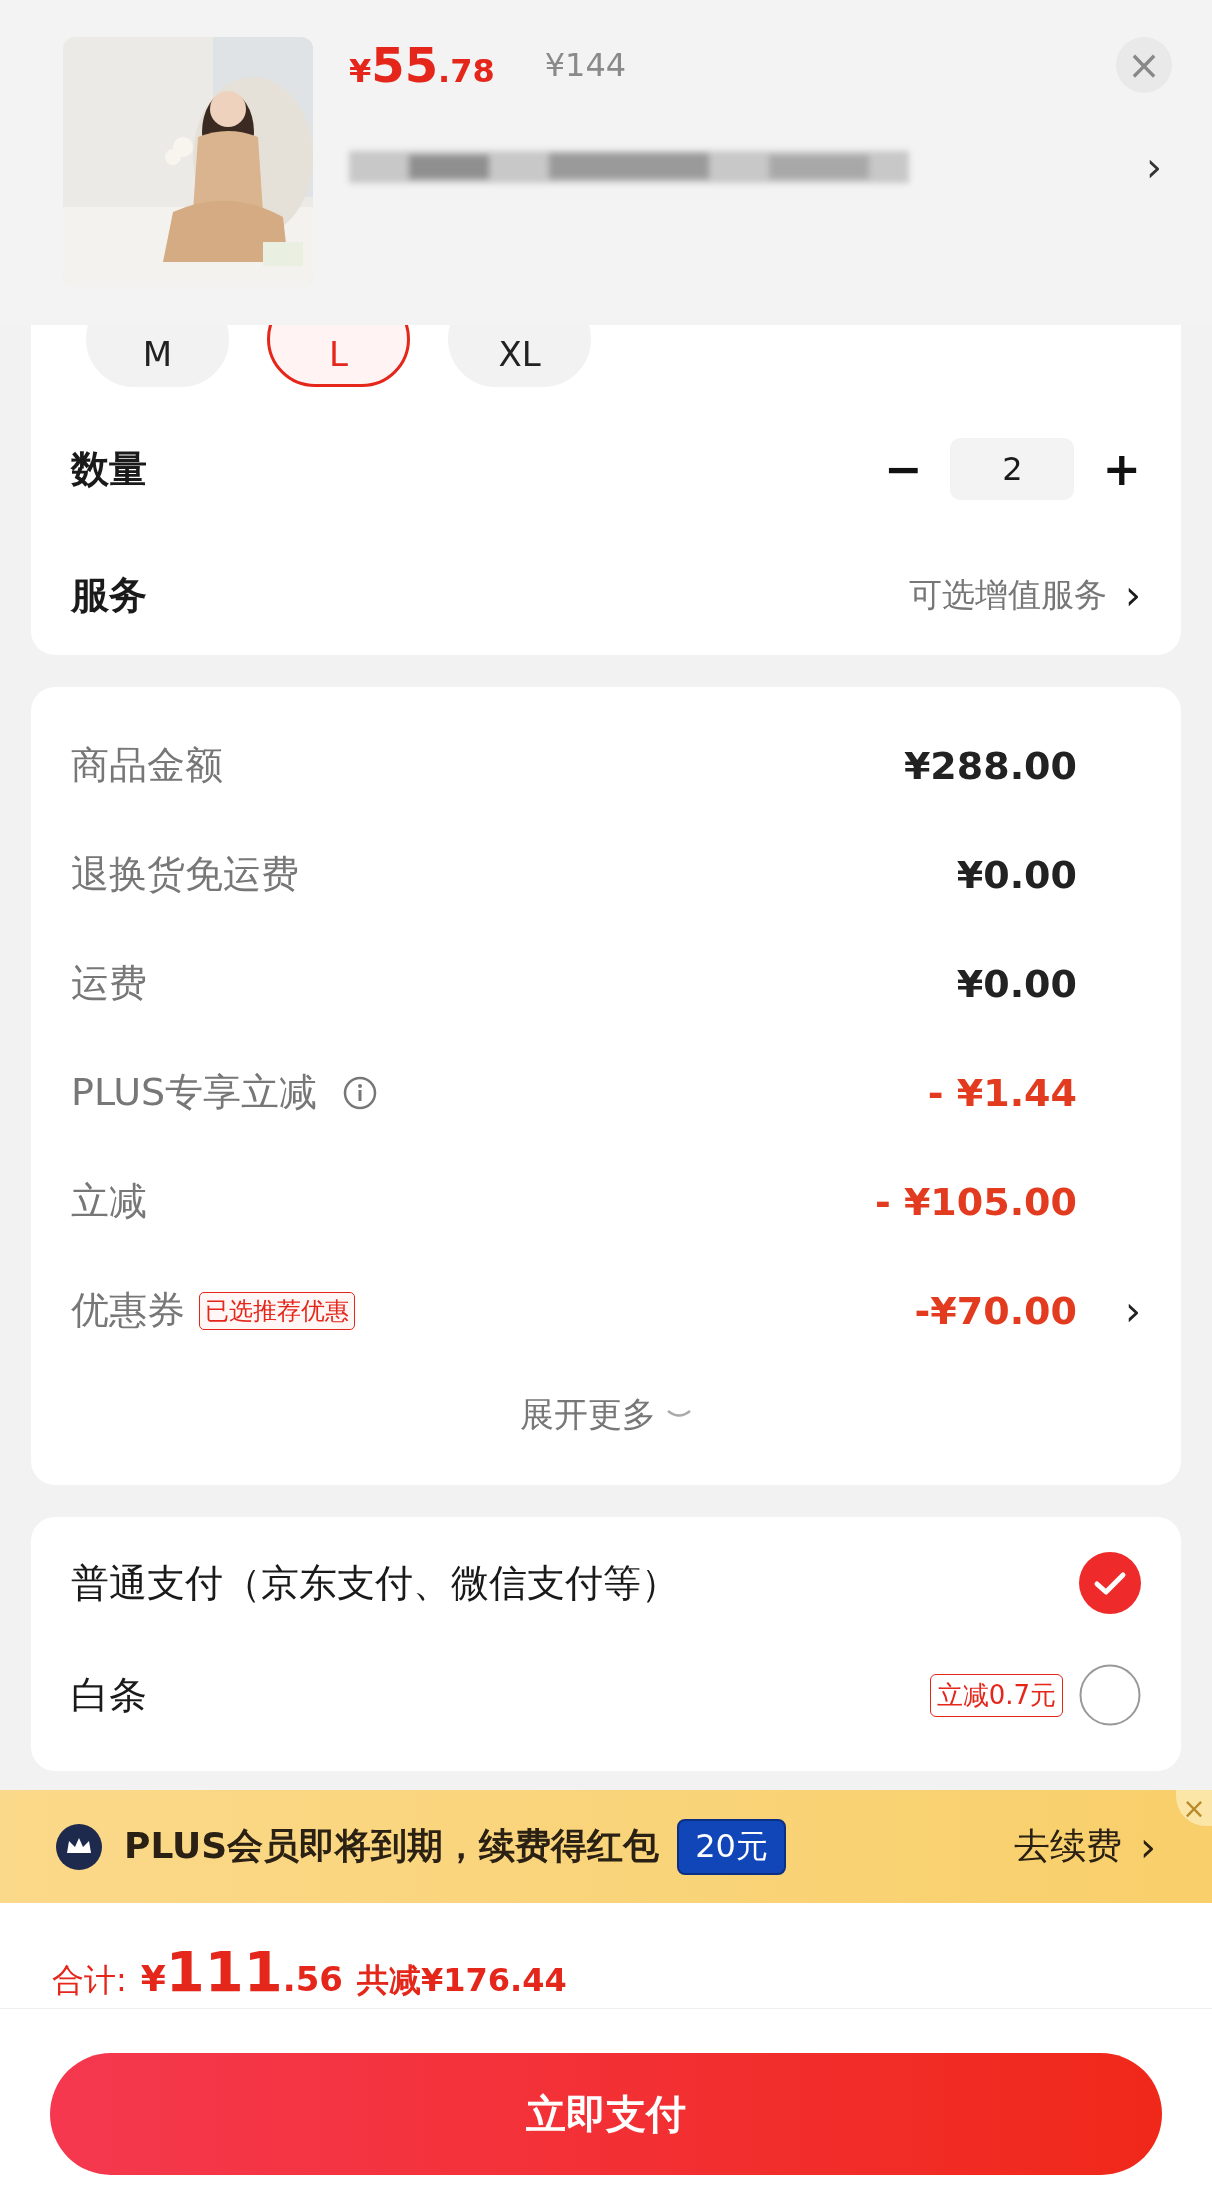  Describe the element at coordinates (462, 1980) in the screenshot. I see `savings-text: 共减¥176.44` at that location.